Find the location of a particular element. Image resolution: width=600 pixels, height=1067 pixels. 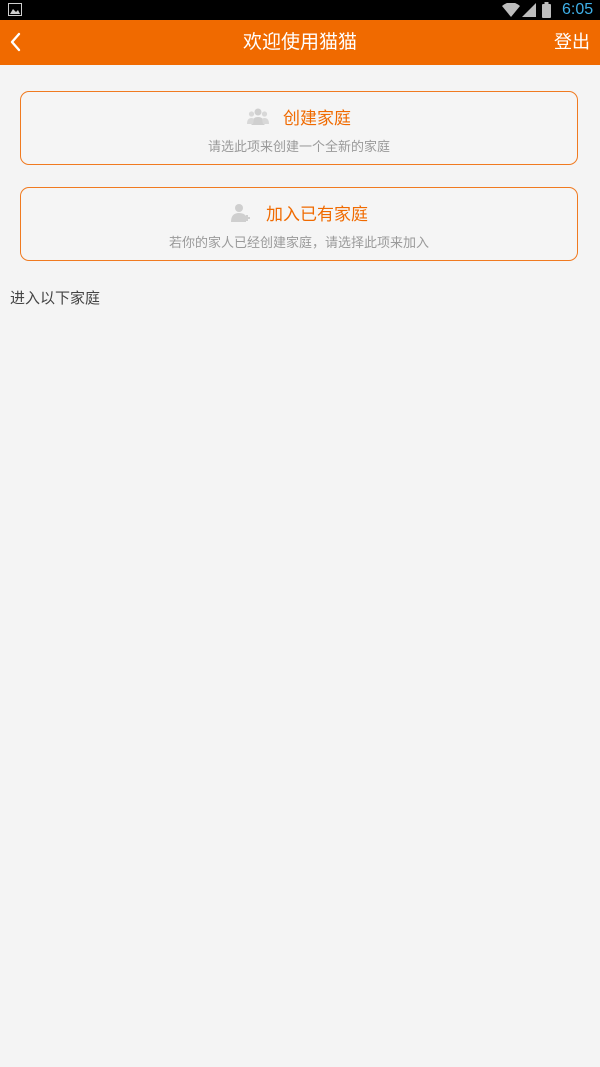

create-family-subtitle: 请选此项来创建一个全新的家庭 is located at coordinates (298, 147).